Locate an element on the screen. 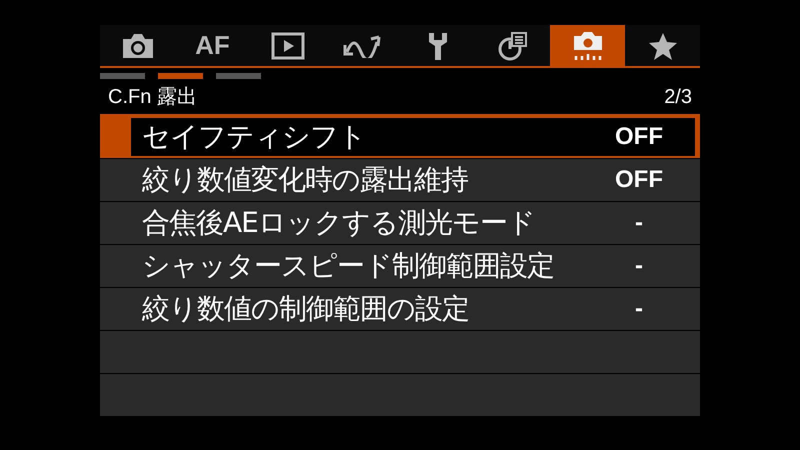 The width and height of the screenshot is (800, 450). star-icon is located at coordinates (663, 46).